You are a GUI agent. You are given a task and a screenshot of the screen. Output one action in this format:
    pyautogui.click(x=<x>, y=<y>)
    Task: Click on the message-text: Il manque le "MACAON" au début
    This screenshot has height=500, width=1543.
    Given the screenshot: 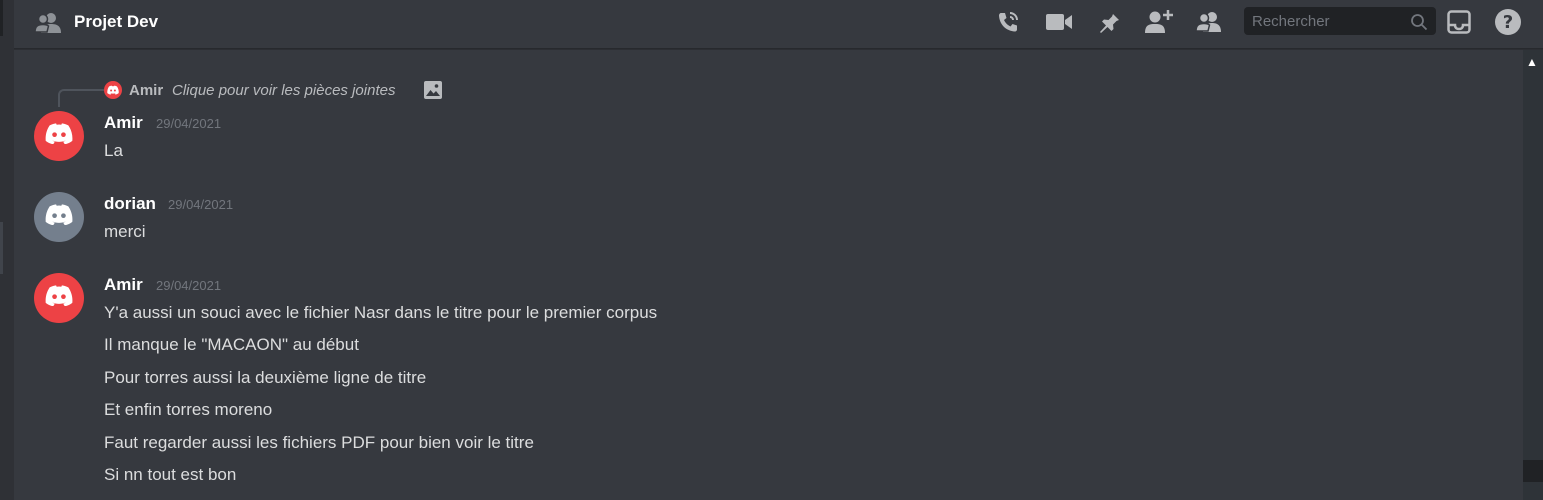 What is the action you would take?
    pyautogui.click(x=231, y=344)
    